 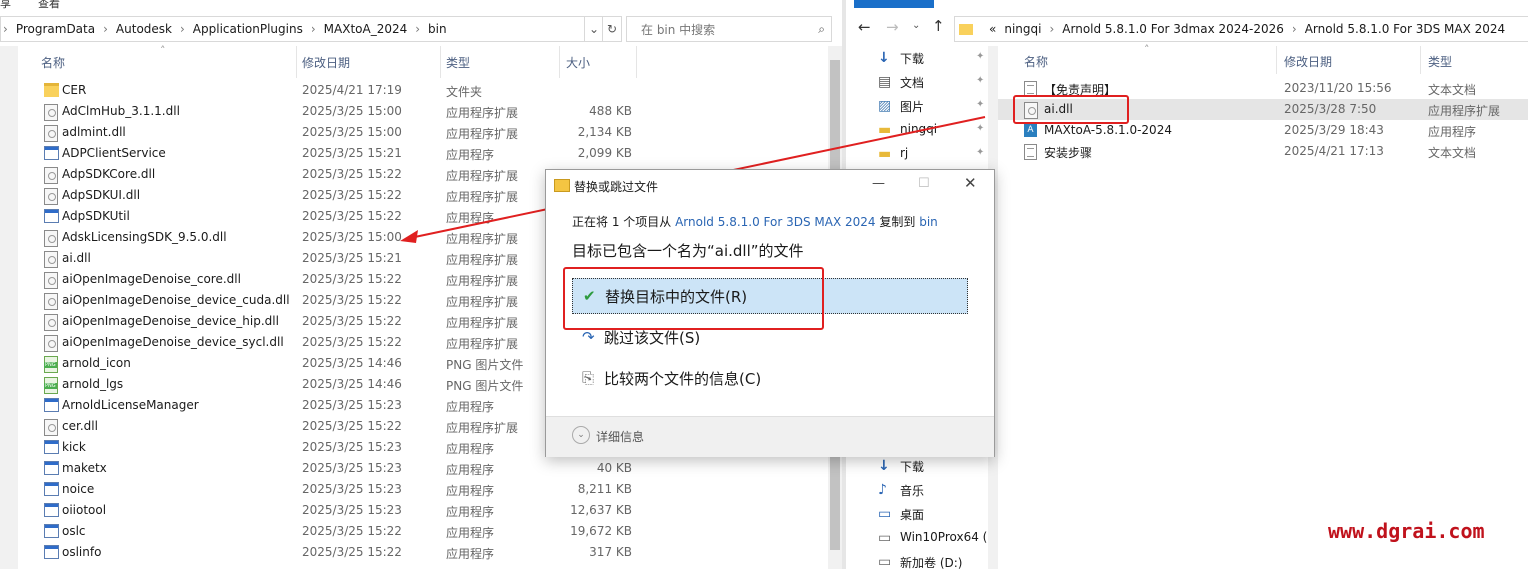 I want to click on conflict-message: 目标已包含一个名为“ai.dll”的文件, so click(x=688, y=251).